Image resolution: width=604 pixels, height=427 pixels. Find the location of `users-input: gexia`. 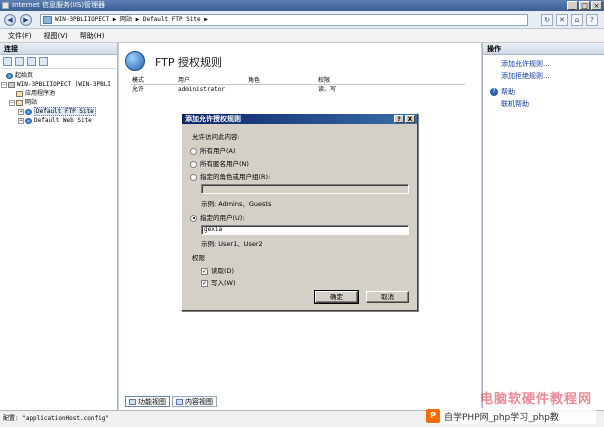

users-input: gexia is located at coordinates (305, 230).